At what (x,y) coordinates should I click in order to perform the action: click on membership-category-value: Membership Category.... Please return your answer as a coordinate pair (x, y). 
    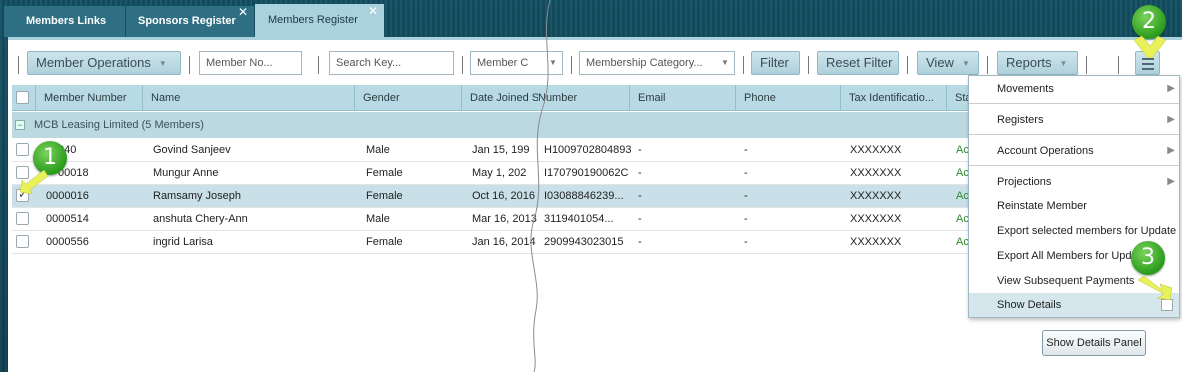
    Looking at the image, I should click on (644, 63).